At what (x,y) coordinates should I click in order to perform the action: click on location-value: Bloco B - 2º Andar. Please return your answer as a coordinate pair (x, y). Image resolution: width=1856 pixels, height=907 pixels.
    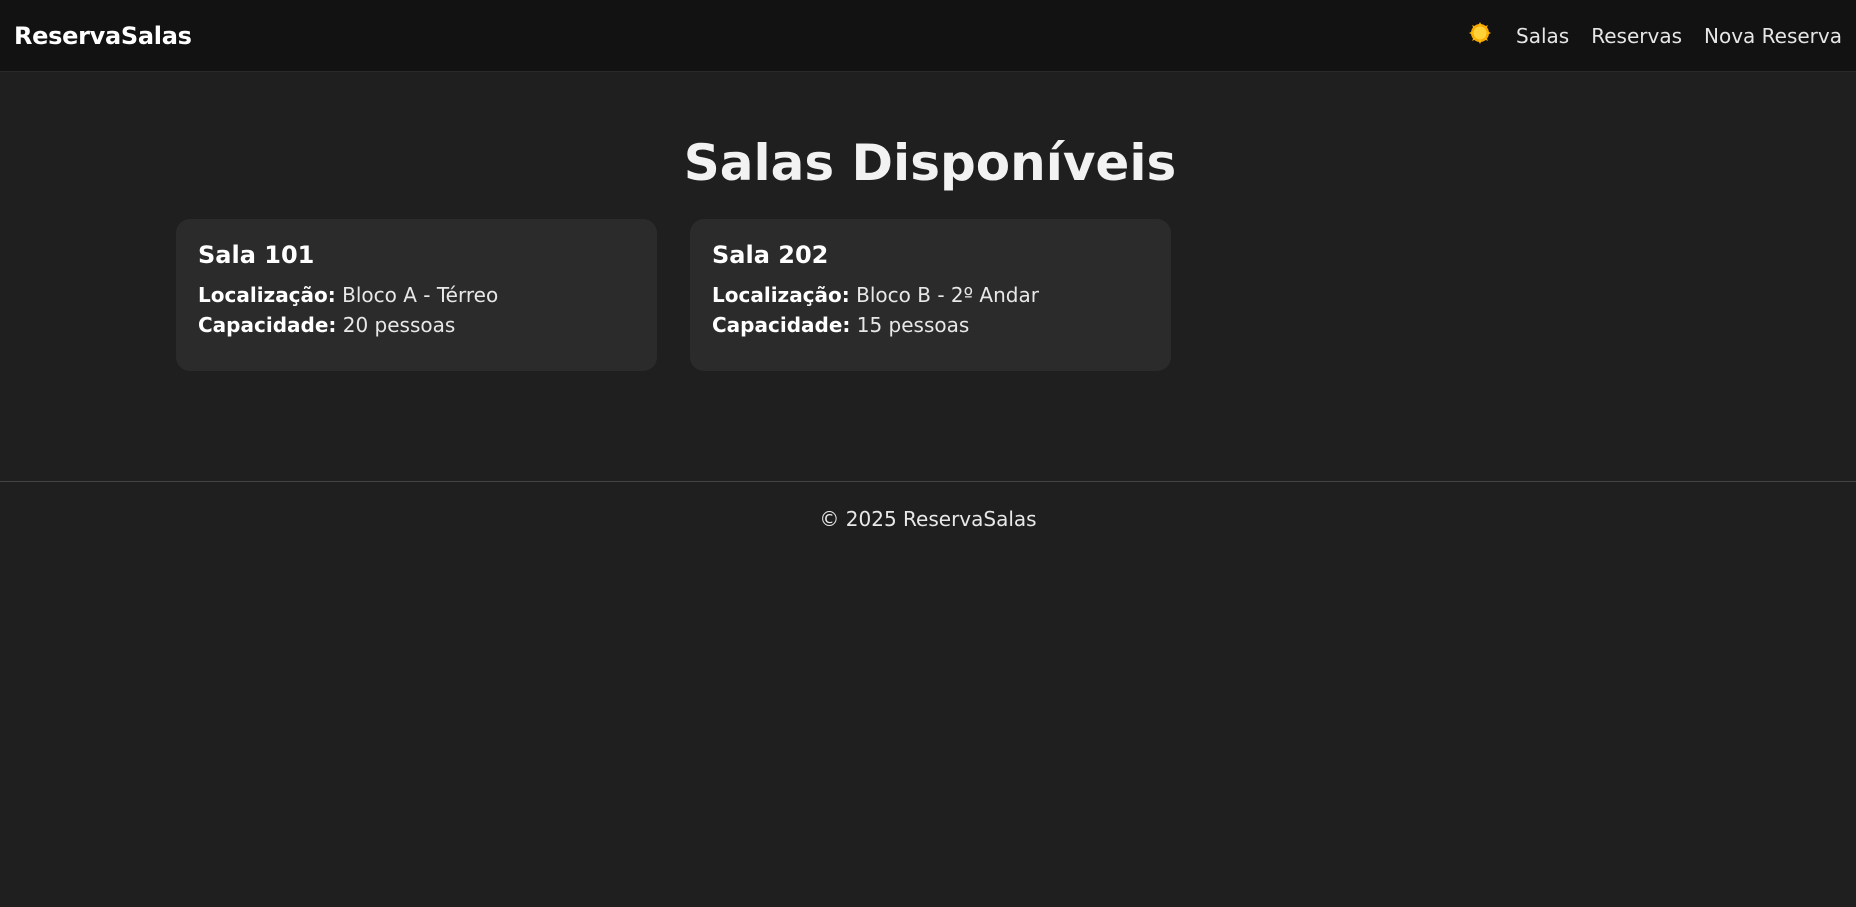
    Looking at the image, I should click on (947, 295).